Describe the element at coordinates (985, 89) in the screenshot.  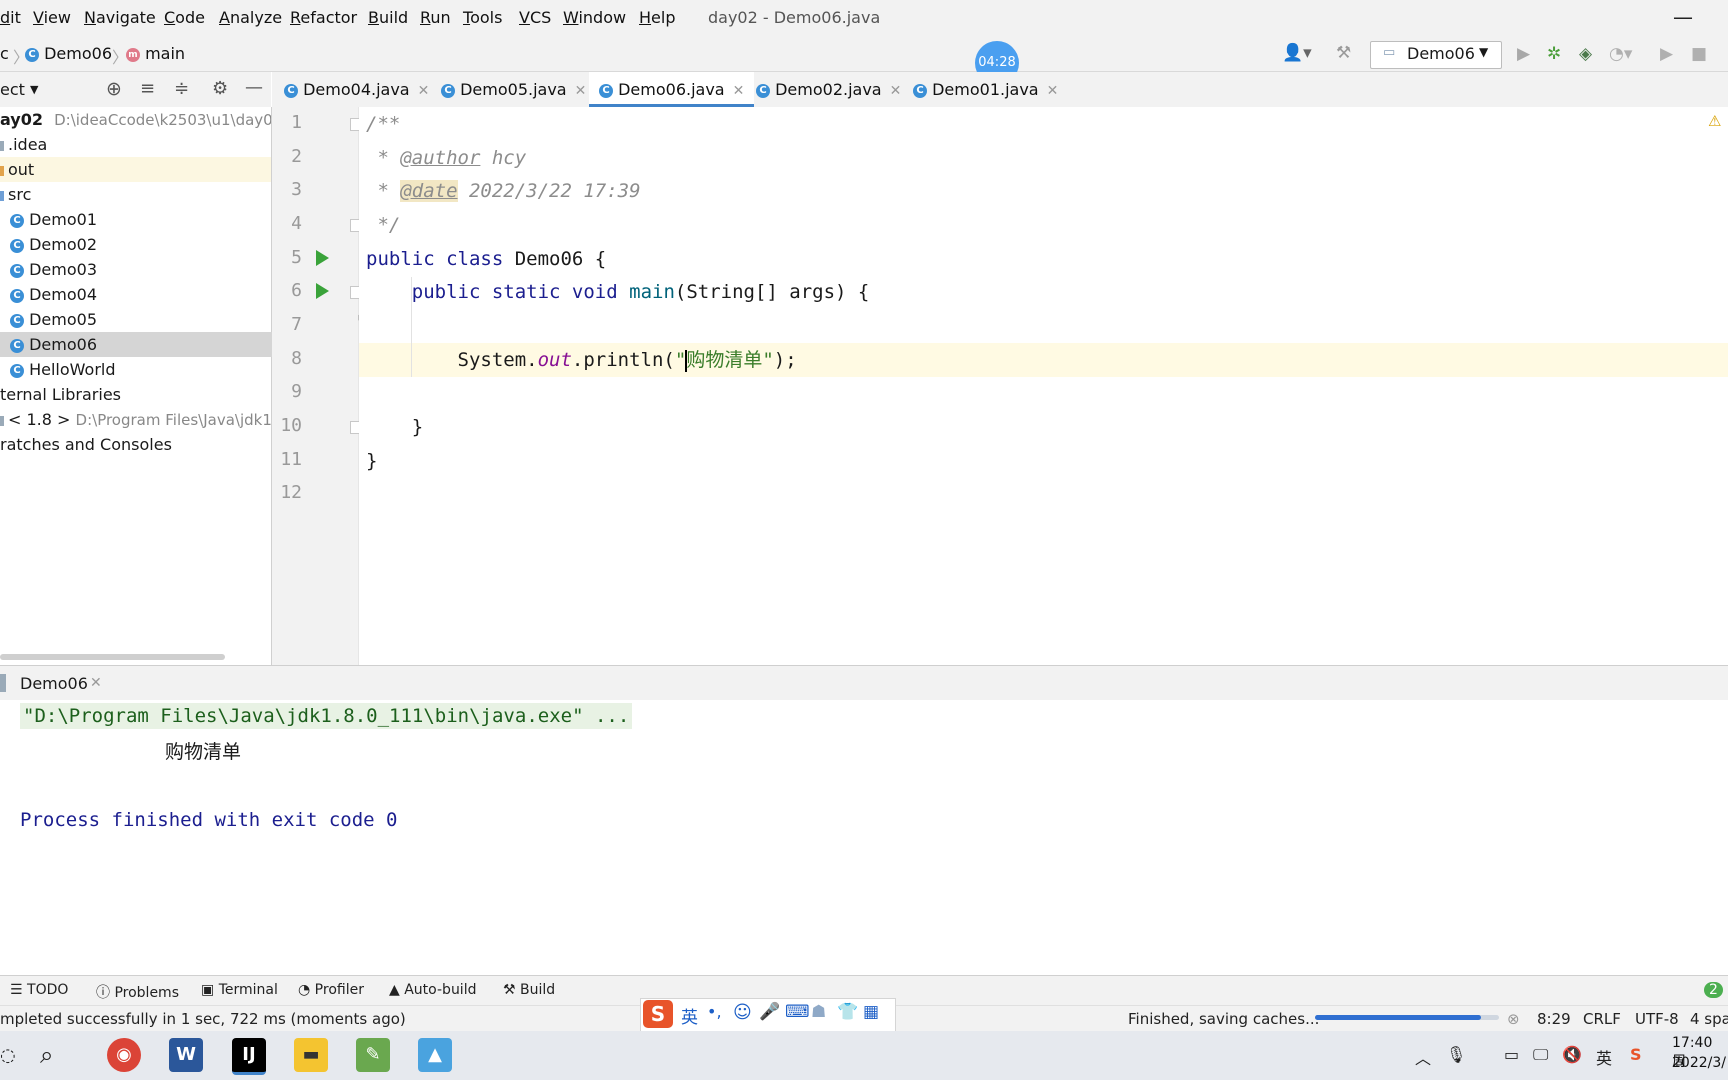
I see `tab-demo01: C Demo01.java ✕` at that location.